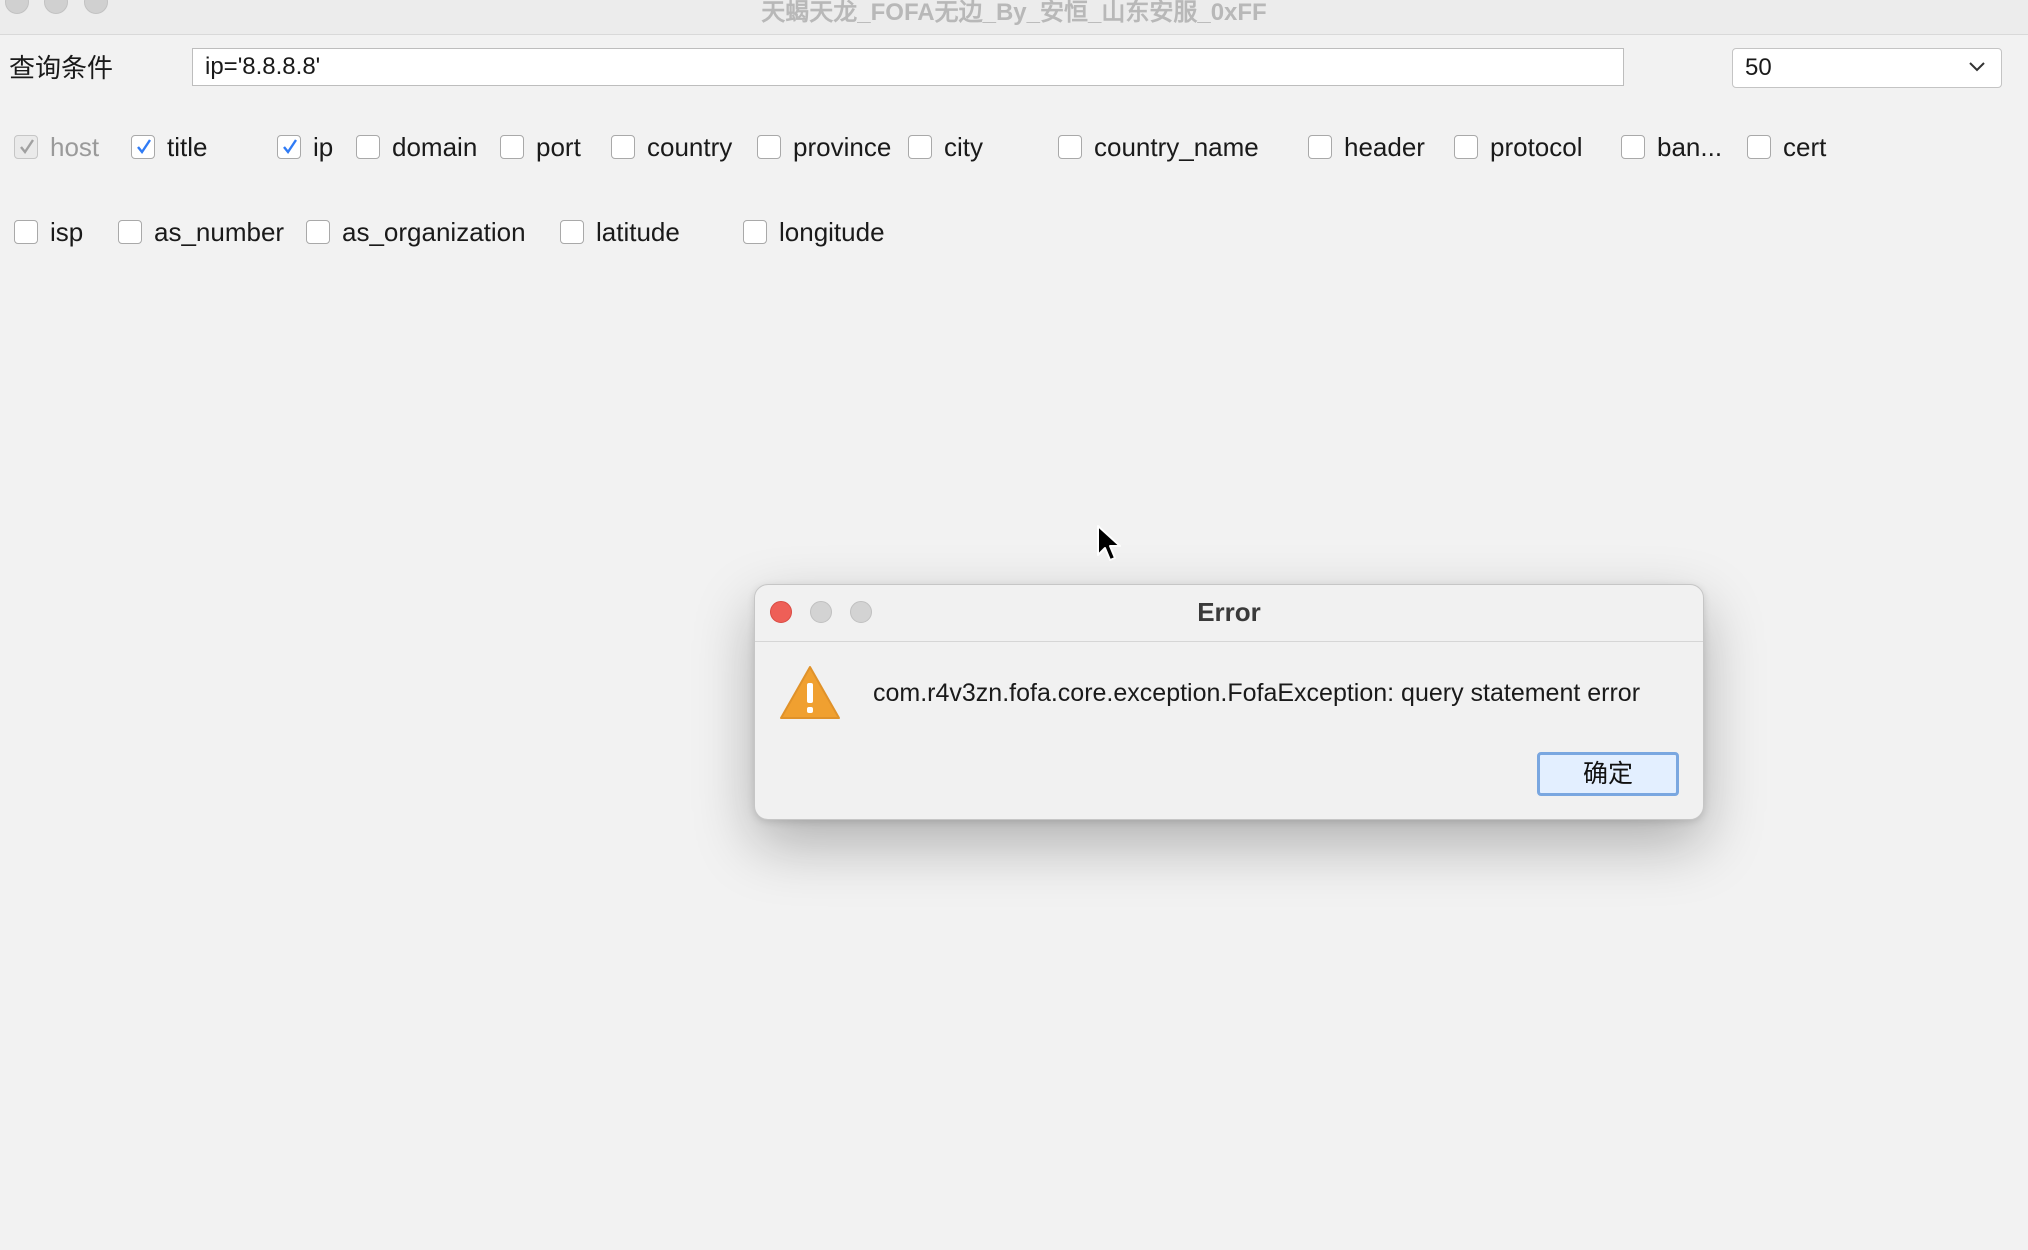 The image size is (2028, 1250). Describe the element at coordinates (810, 692) in the screenshot. I see `warning-icon` at that location.